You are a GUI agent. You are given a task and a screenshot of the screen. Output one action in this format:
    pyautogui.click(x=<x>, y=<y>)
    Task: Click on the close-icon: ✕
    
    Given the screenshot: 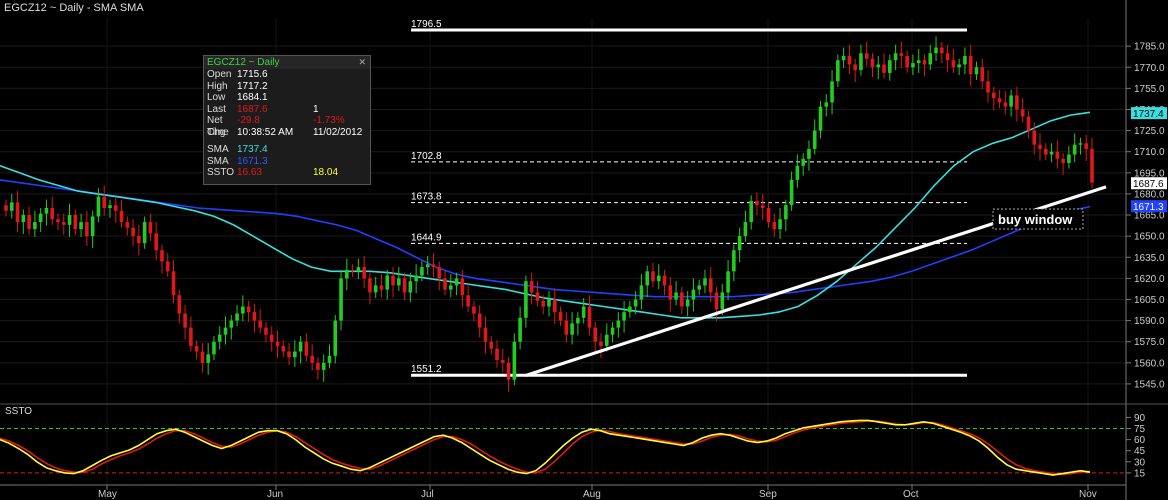 What is the action you would take?
    pyautogui.click(x=362, y=63)
    